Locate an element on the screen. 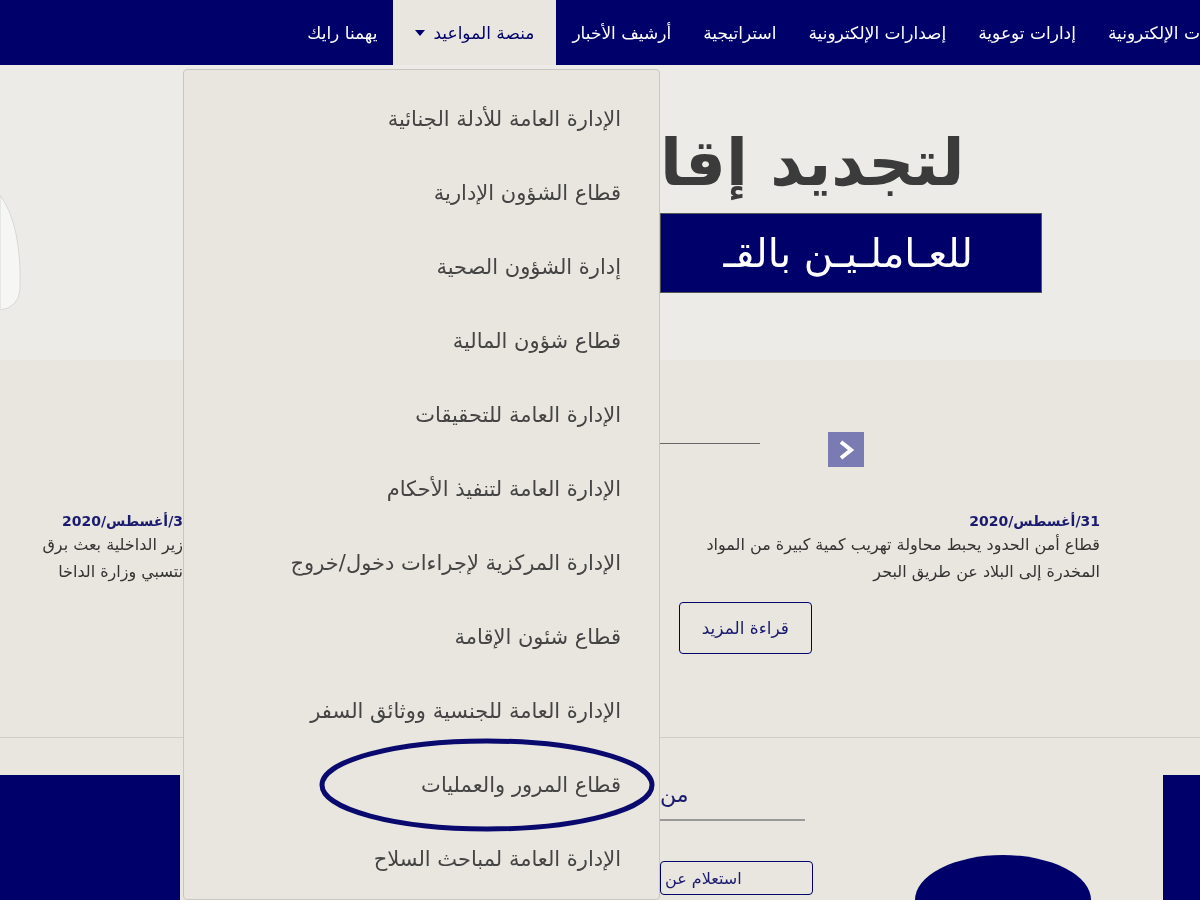 The image size is (1200, 900). next-arrow-button is located at coordinates (846, 449).